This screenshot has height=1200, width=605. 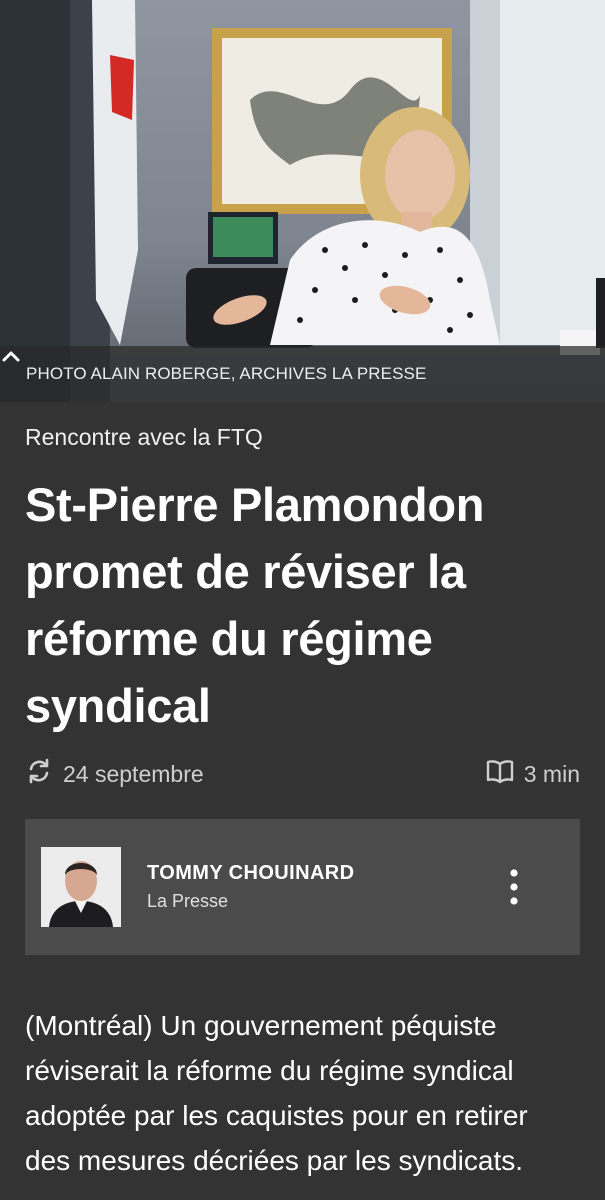 What do you see at coordinates (302, 774) in the screenshot?
I see `article-meta: 24 septembre 3 min` at bounding box center [302, 774].